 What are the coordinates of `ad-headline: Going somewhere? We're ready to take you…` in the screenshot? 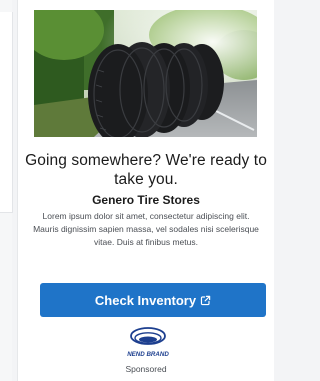 It's located at (146, 170).